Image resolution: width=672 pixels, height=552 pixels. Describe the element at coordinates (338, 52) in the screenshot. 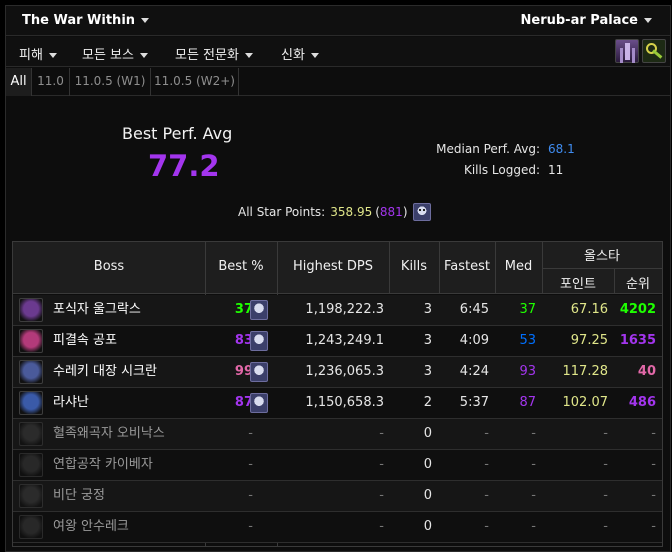

I see `filter-bar: 피해 모든 보스 모든 전문화 신화` at that location.